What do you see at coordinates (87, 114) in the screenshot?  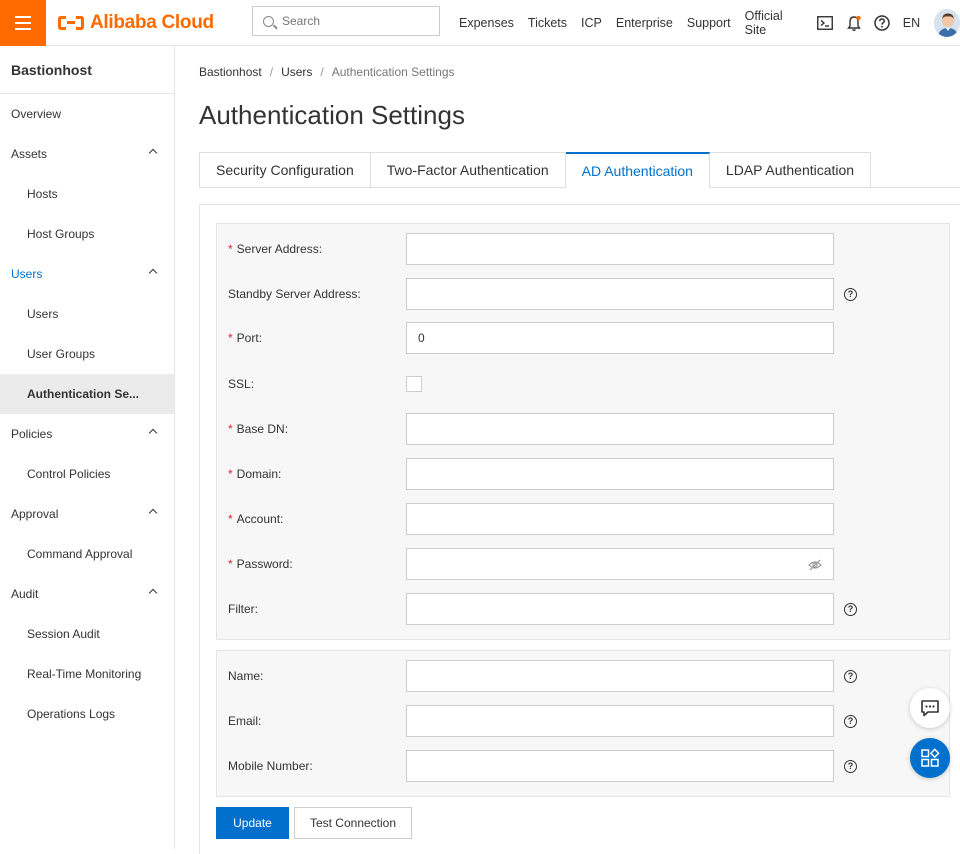 I see `sidebar-item-overview: Overview` at bounding box center [87, 114].